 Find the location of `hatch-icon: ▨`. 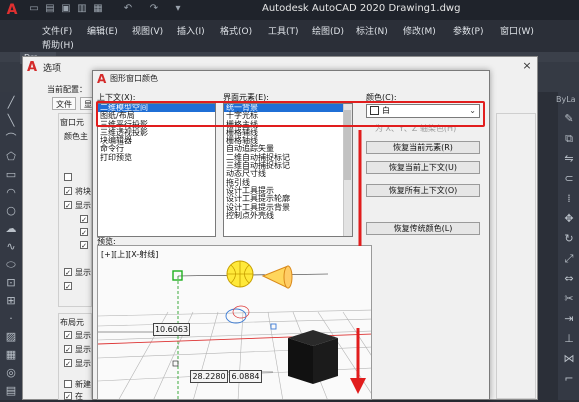

hatch-icon: ▨ is located at coordinates (11, 337).